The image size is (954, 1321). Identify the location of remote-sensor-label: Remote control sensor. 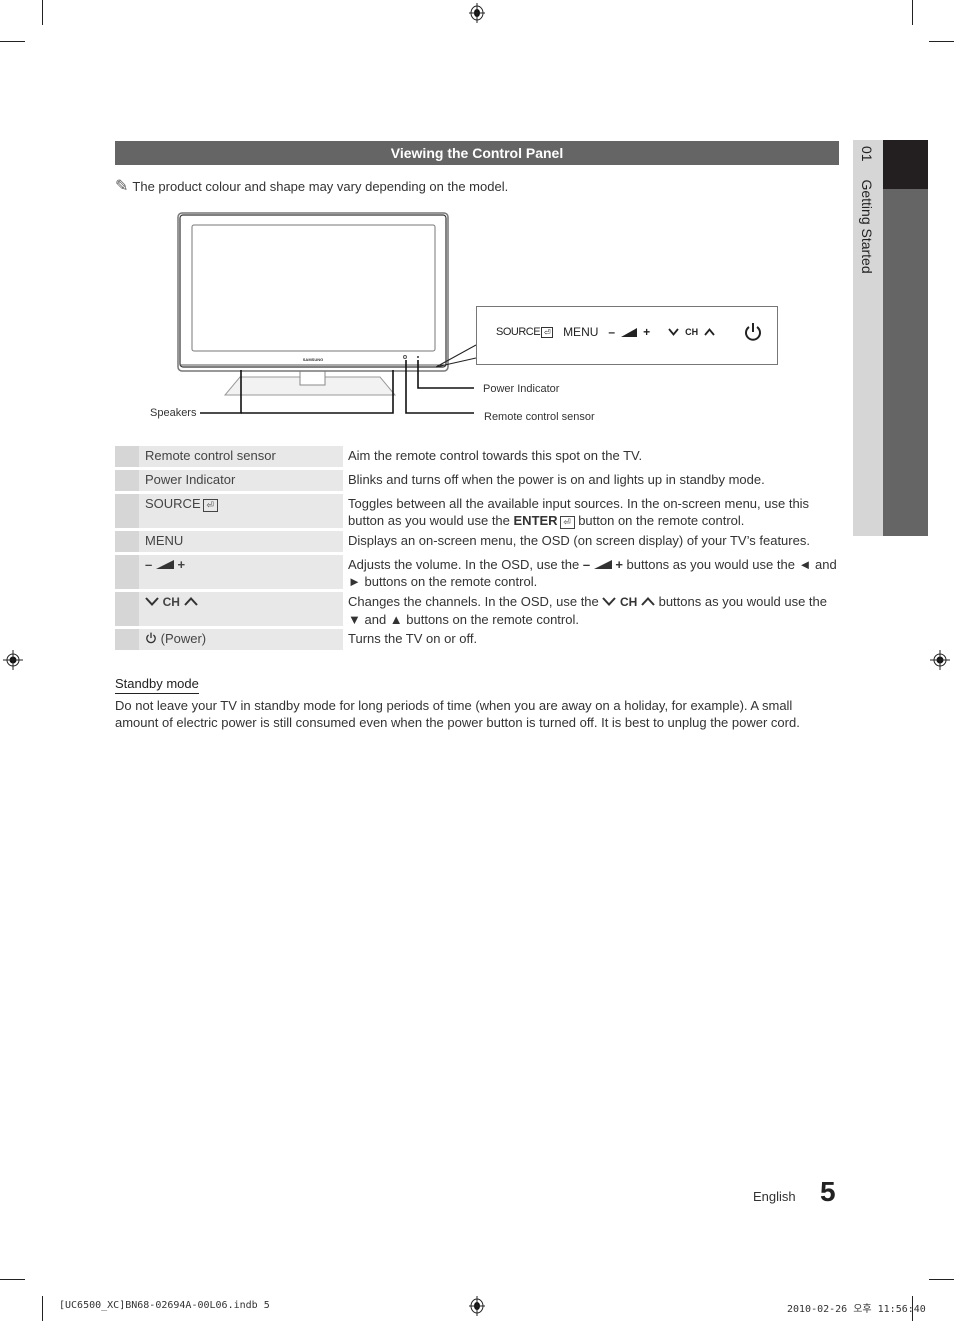
(539, 417).